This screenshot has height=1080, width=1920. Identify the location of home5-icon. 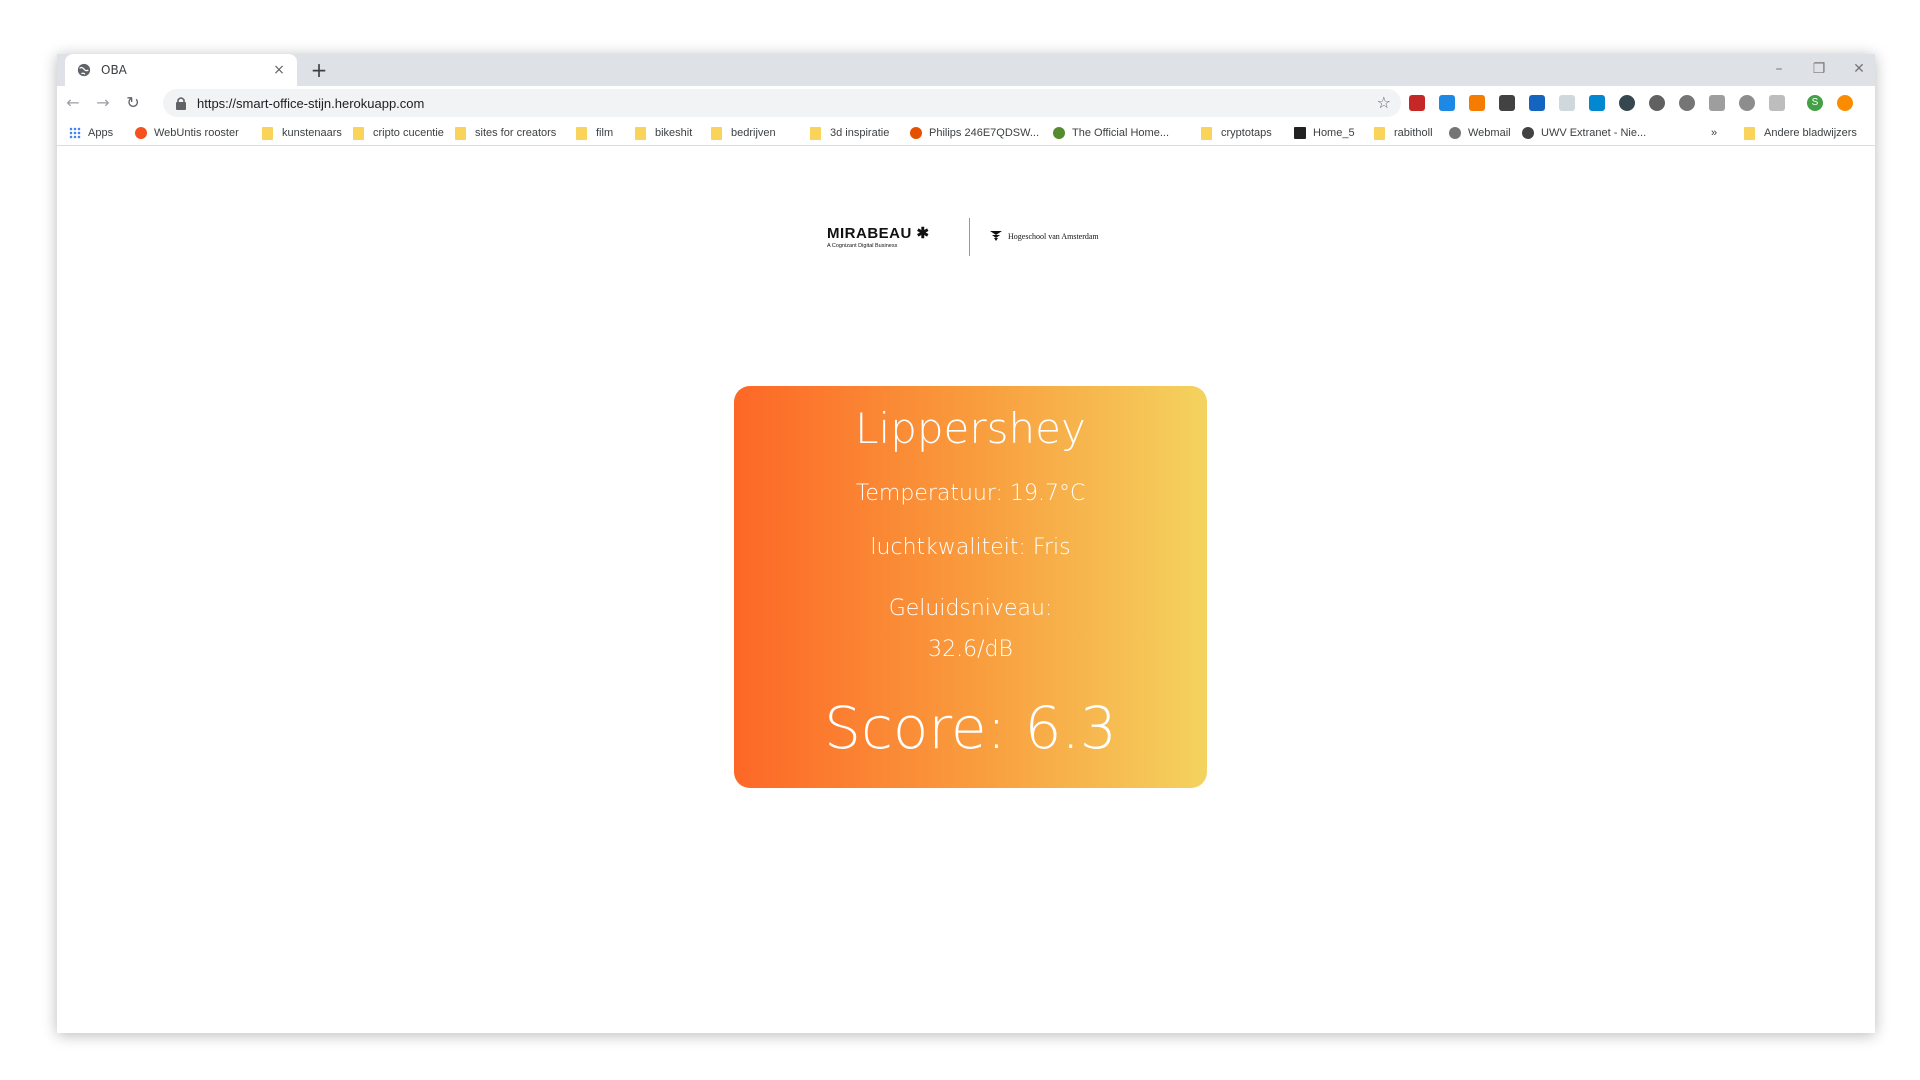
(1300, 133).